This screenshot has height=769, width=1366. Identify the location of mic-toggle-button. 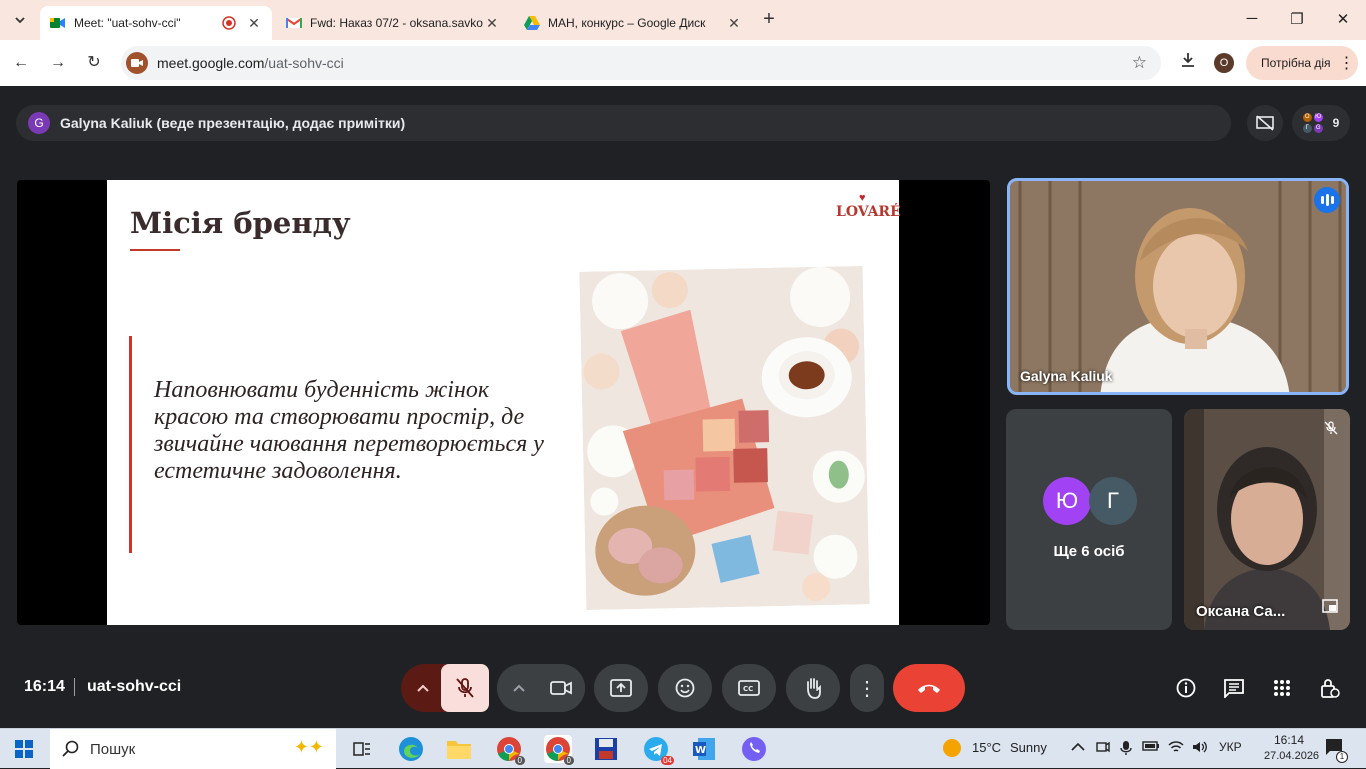
(465, 688).